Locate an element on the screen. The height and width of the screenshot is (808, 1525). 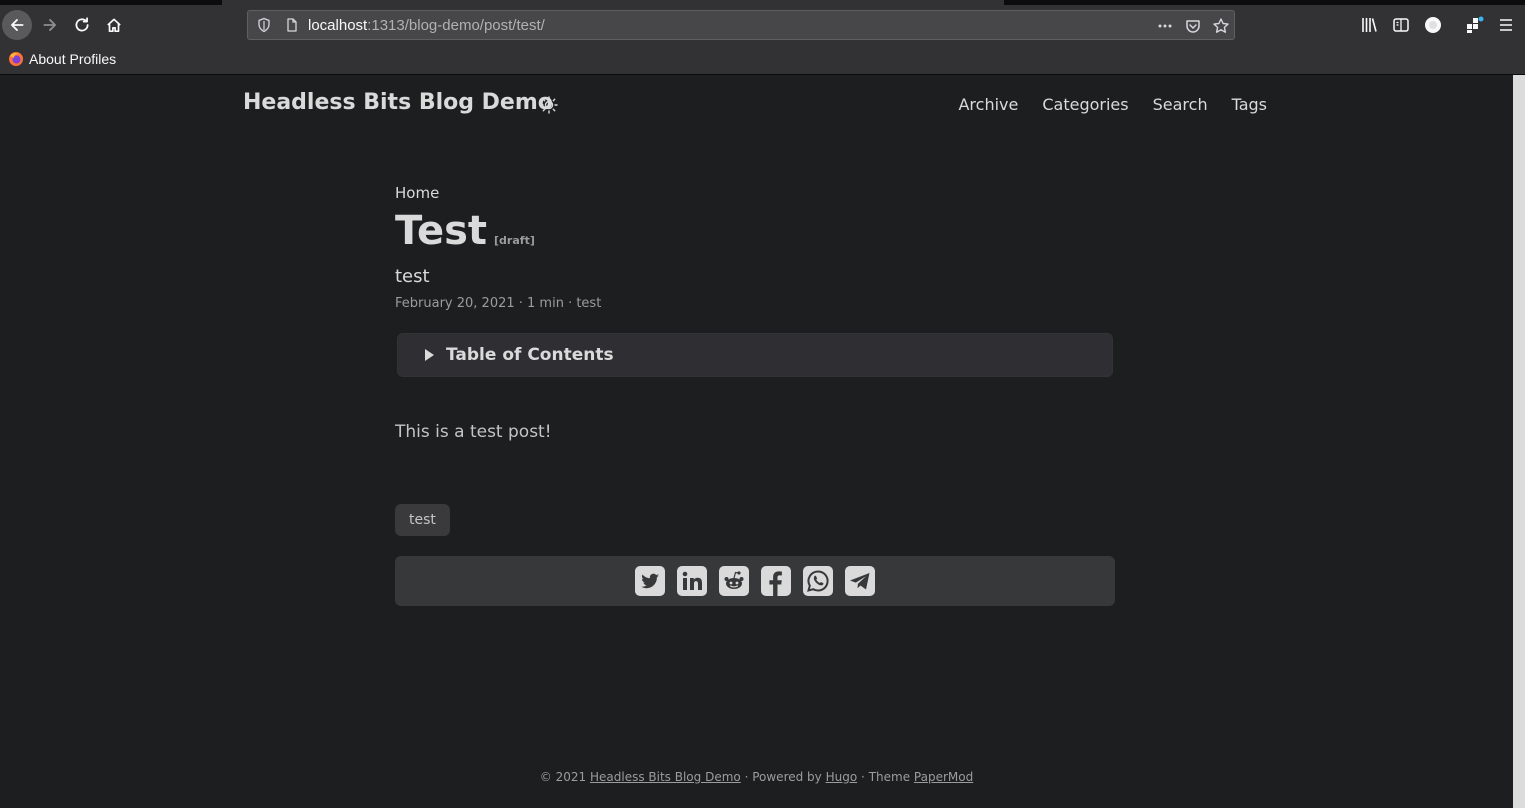
post-tag: test is located at coordinates (422, 520).